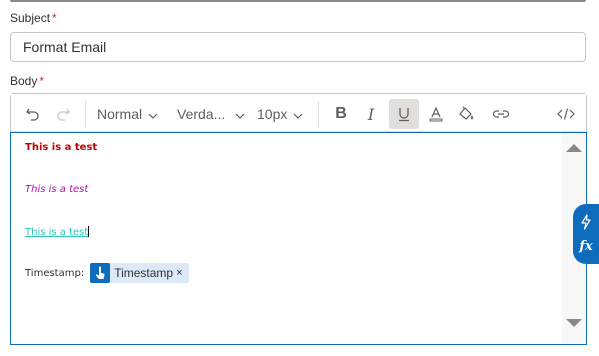 This screenshot has width=599, height=356. What do you see at coordinates (298, 1) in the screenshot?
I see `top-divider` at bounding box center [298, 1].